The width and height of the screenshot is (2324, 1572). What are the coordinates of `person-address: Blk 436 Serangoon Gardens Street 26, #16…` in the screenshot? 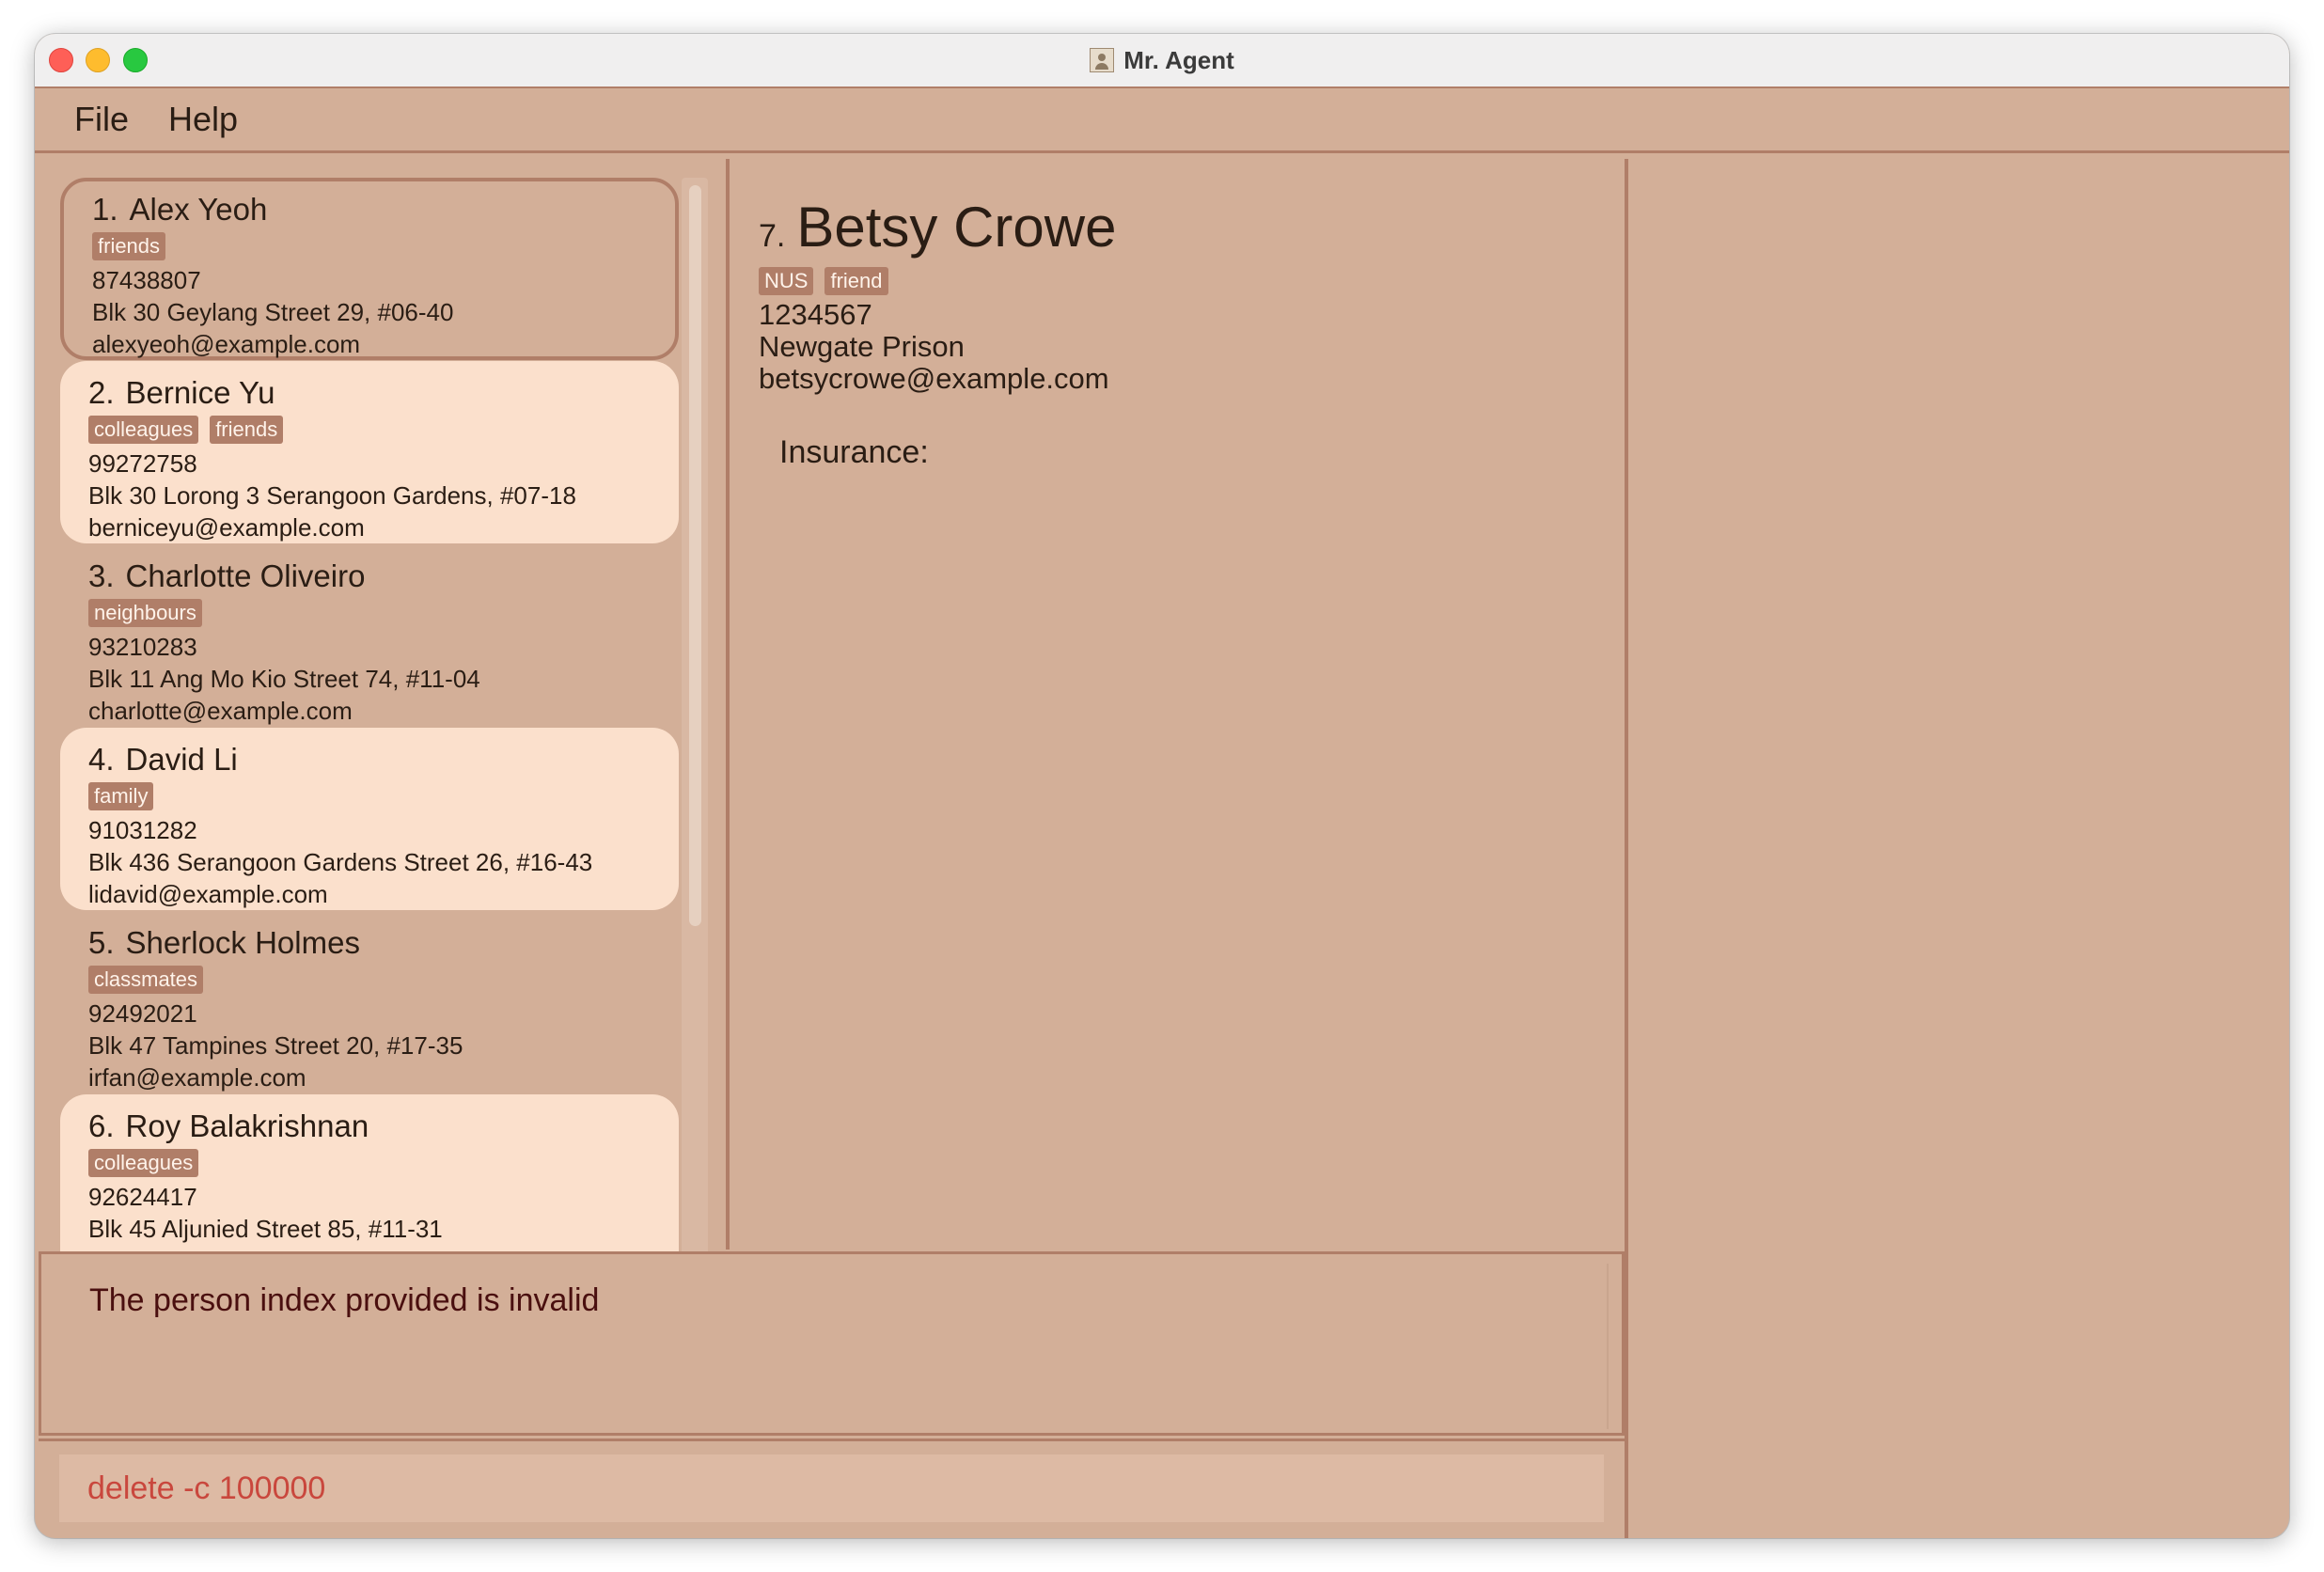 It's located at (340, 862).